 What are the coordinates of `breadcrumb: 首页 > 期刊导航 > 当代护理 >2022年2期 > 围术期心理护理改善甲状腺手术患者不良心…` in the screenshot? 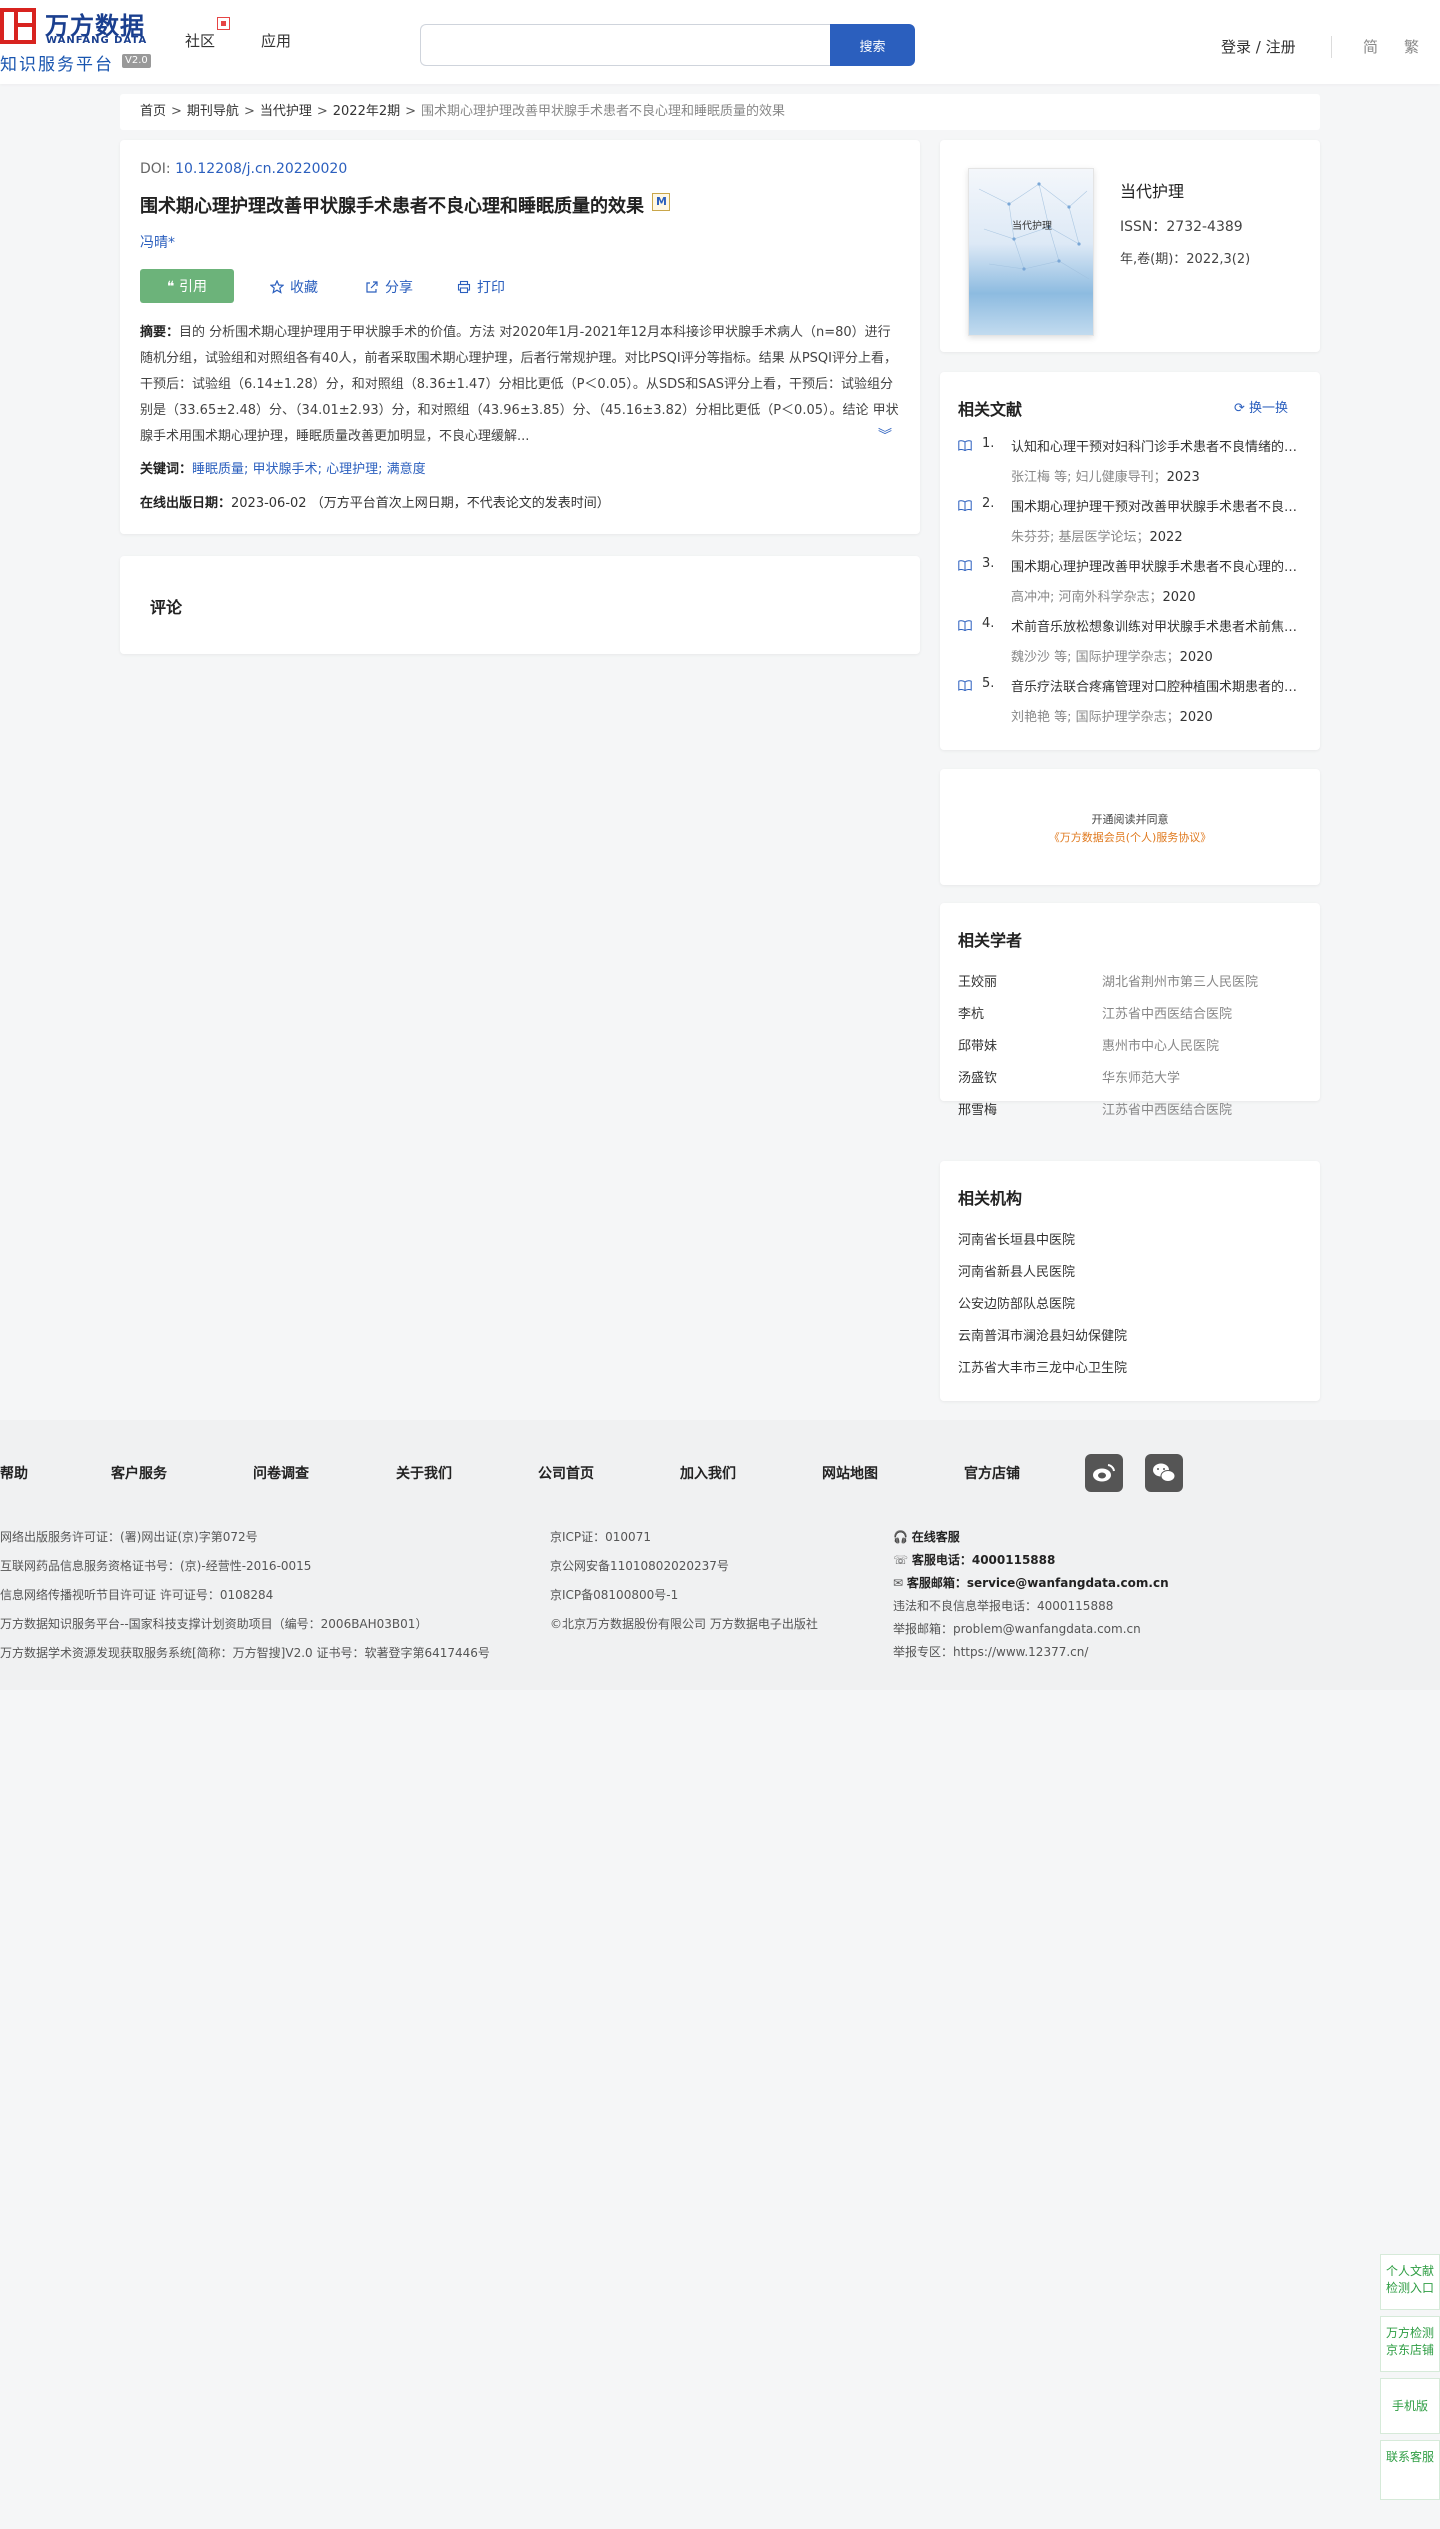 It's located at (720, 112).